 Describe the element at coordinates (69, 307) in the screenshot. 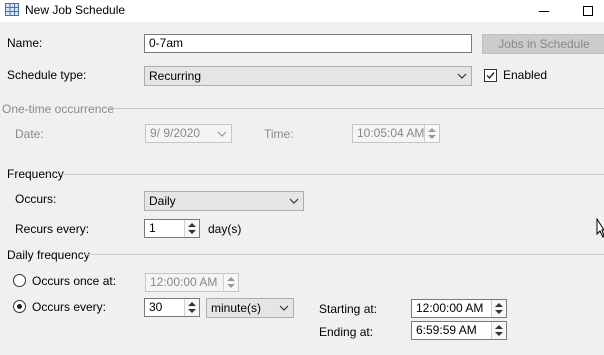

I see `occurs-every-label: Occurs every:` at that location.